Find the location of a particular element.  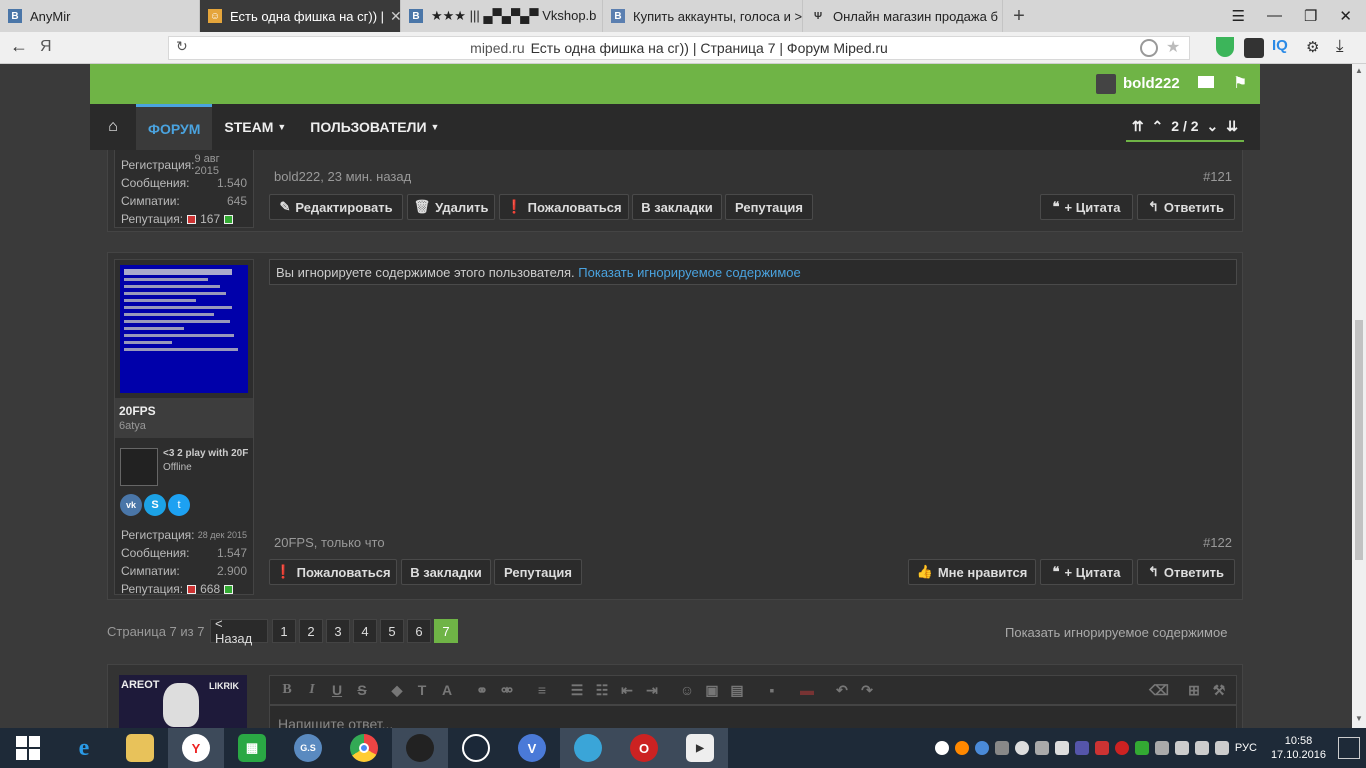

undo-icon: ↶ is located at coordinates (842, 690).